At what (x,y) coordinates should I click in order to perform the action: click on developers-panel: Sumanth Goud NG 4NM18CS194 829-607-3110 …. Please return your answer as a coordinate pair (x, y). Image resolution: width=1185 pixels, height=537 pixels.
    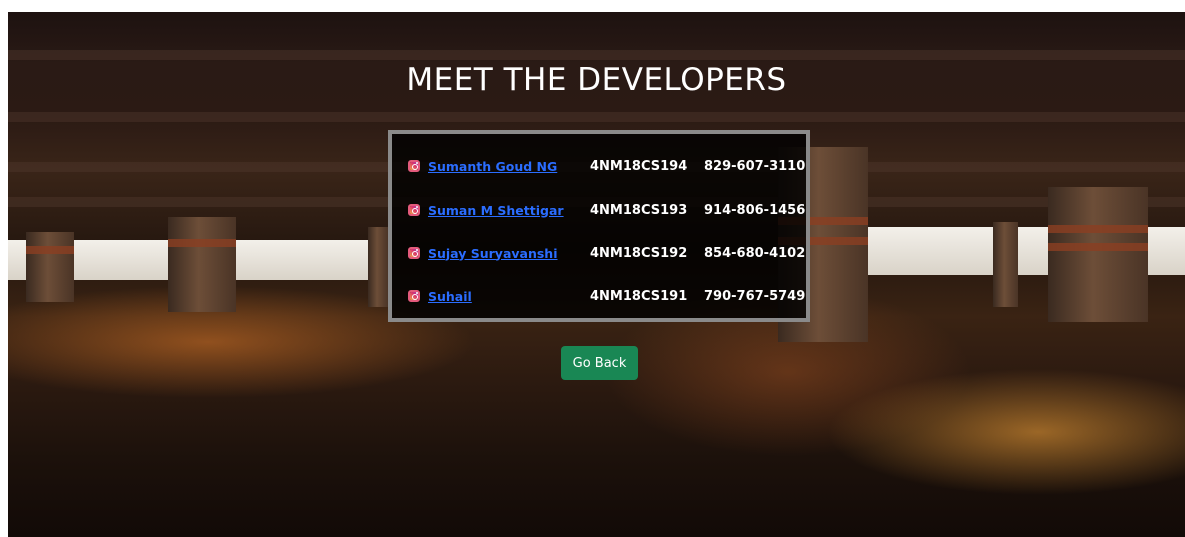
    Looking at the image, I should click on (599, 226).